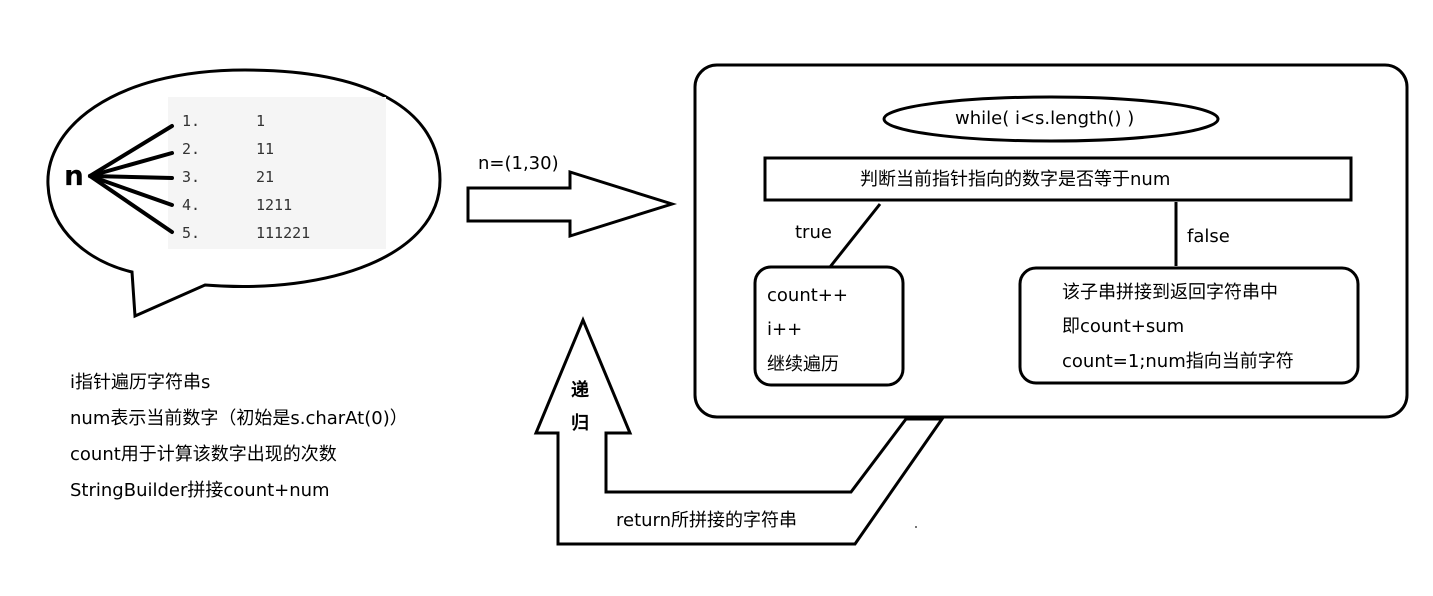 The width and height of the screenshot is (1433, 596). I want to click on false-line-3: count=1;num指向当前字符, so click(1178, 361).